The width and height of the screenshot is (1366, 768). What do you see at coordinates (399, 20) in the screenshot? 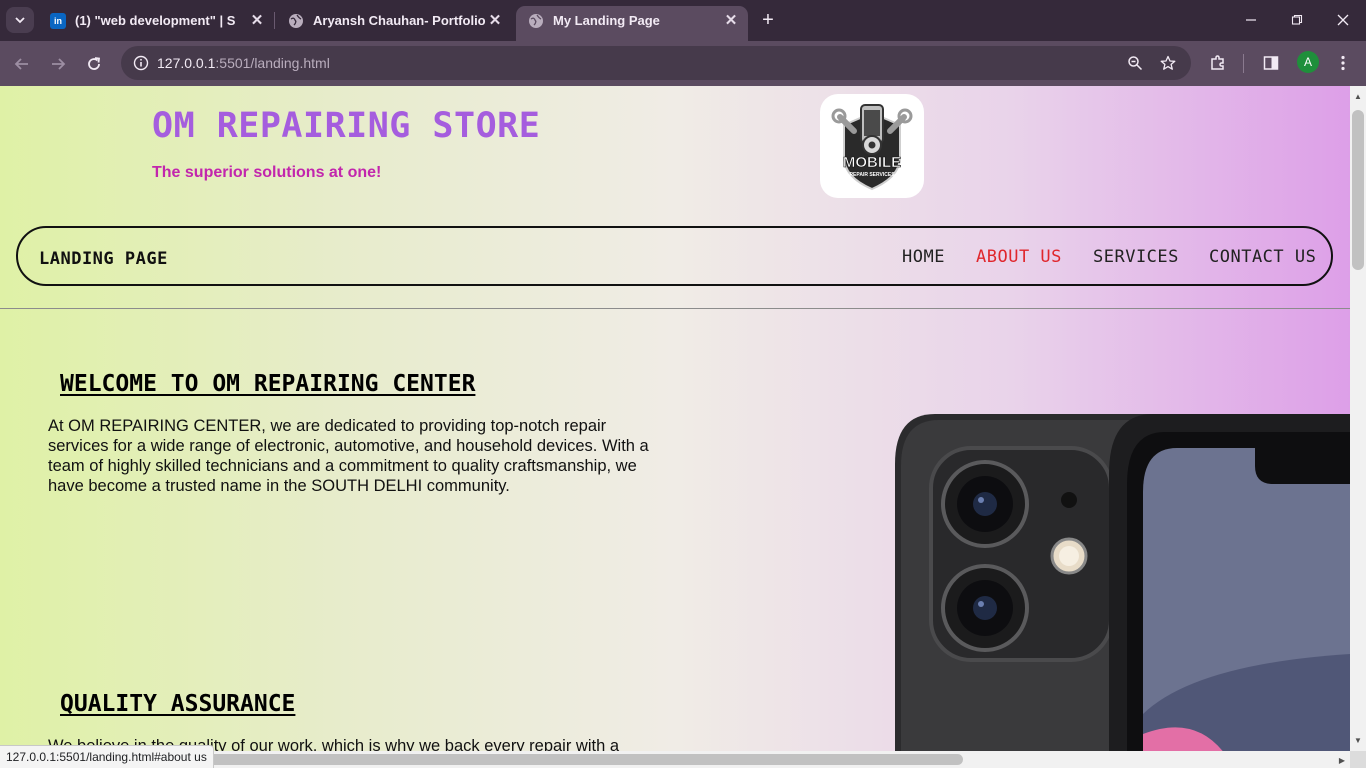
I see `tab-title: Aryansh Chauhan- Portfolio` at bounding box center [399, 20].